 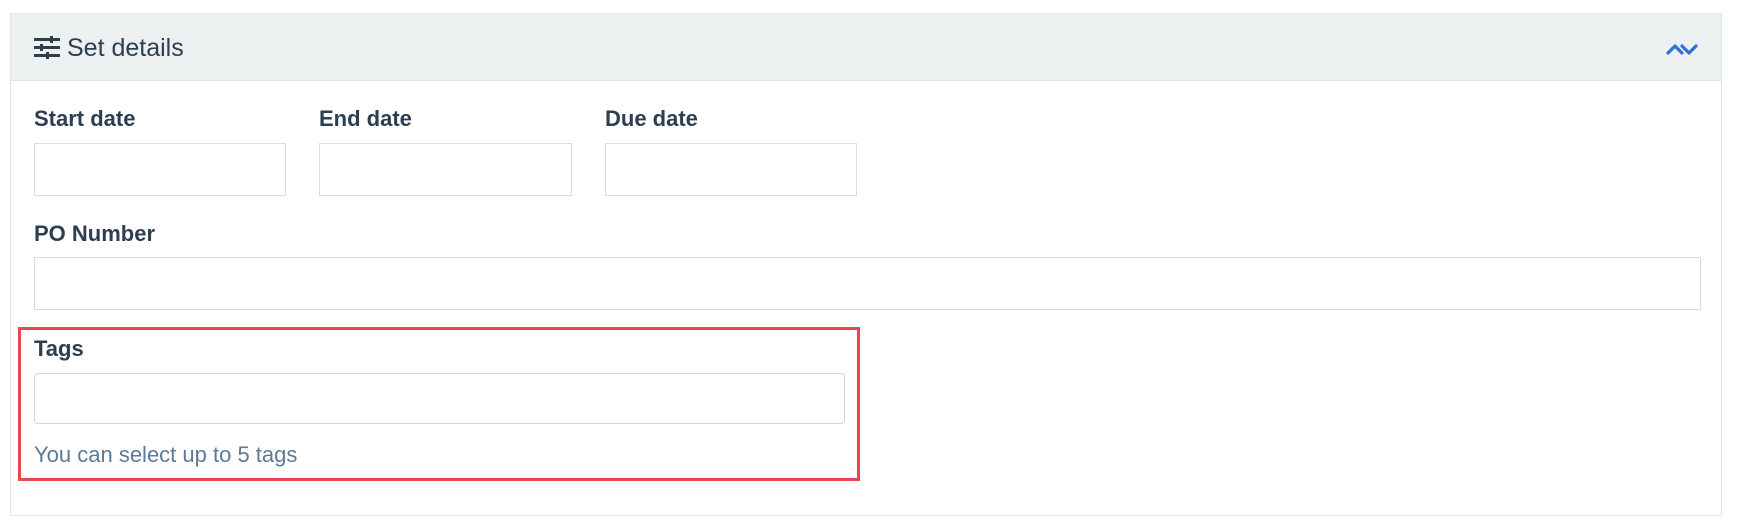 What do you see at coordinates (439, 404) in the screenshot?
I see `tags-highlight-box` at bounding box center [439, 404].